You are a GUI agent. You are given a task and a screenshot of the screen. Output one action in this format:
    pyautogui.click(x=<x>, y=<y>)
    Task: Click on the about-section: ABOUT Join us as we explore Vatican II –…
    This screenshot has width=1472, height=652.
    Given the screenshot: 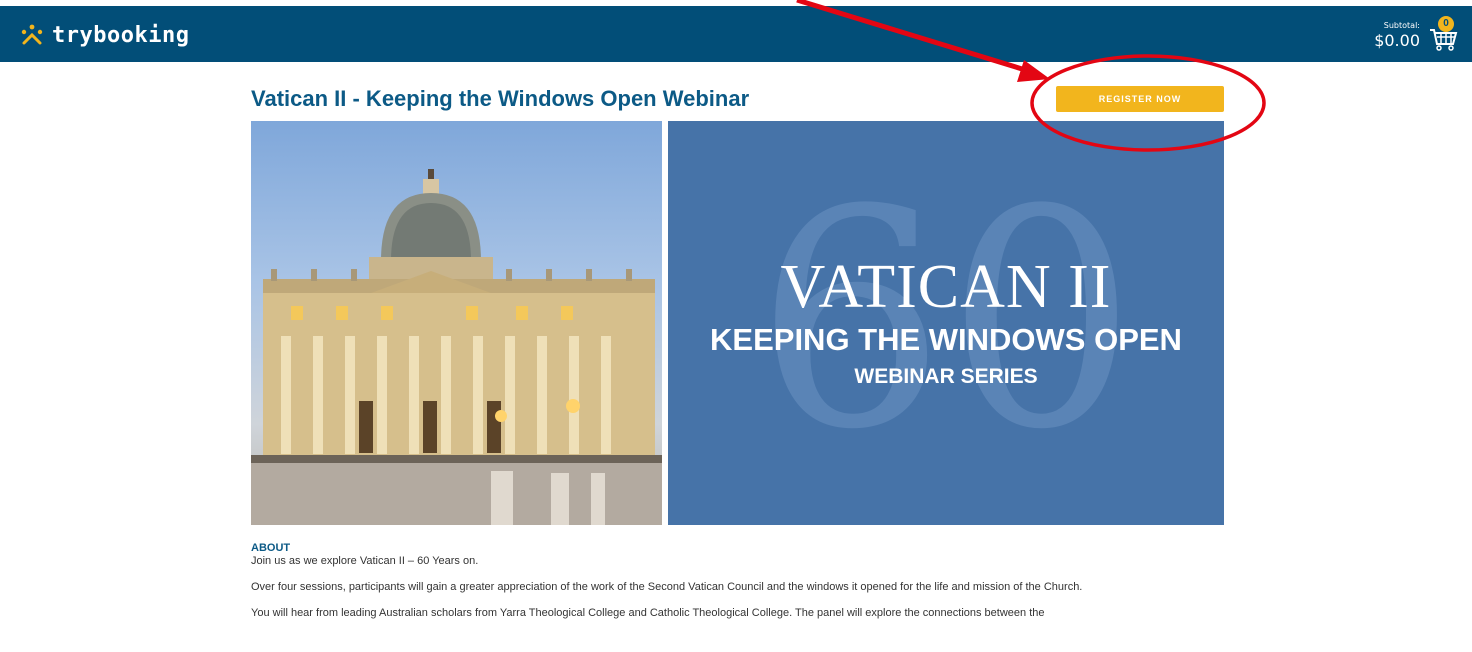 What is the action you would take?
    pyautogui.click(x=738, y=581)
    